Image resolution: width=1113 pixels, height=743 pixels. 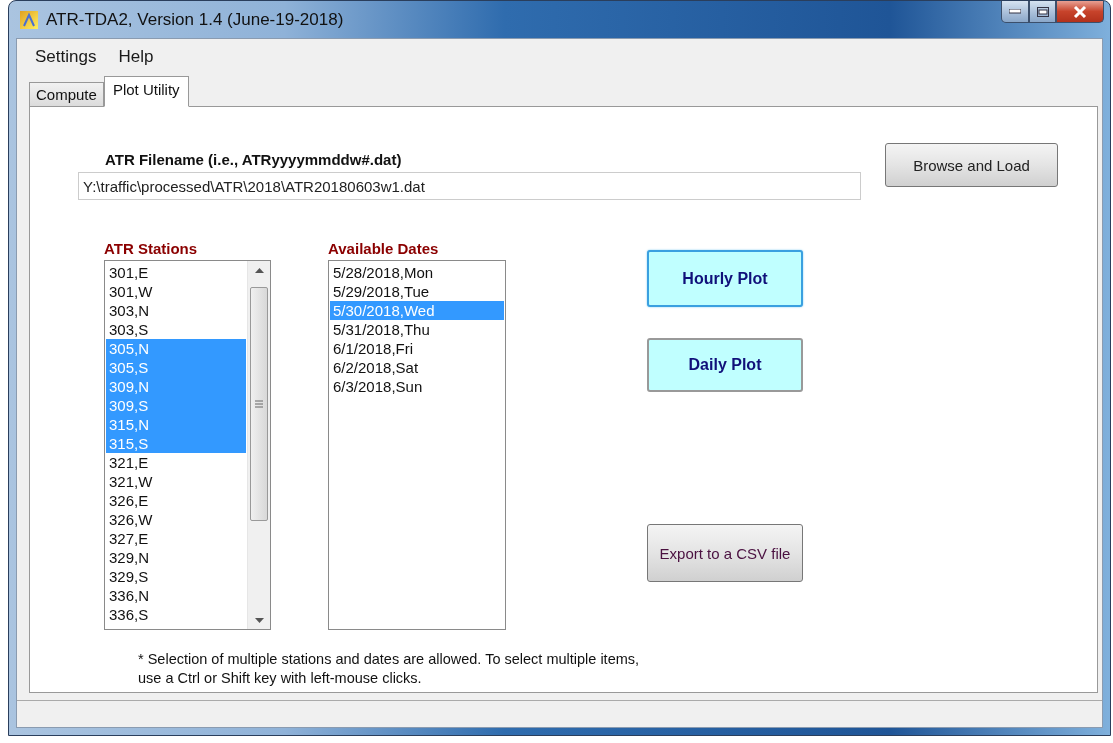 I want to click on export-button: Export to a CSV file, so click(x=725, y=553).